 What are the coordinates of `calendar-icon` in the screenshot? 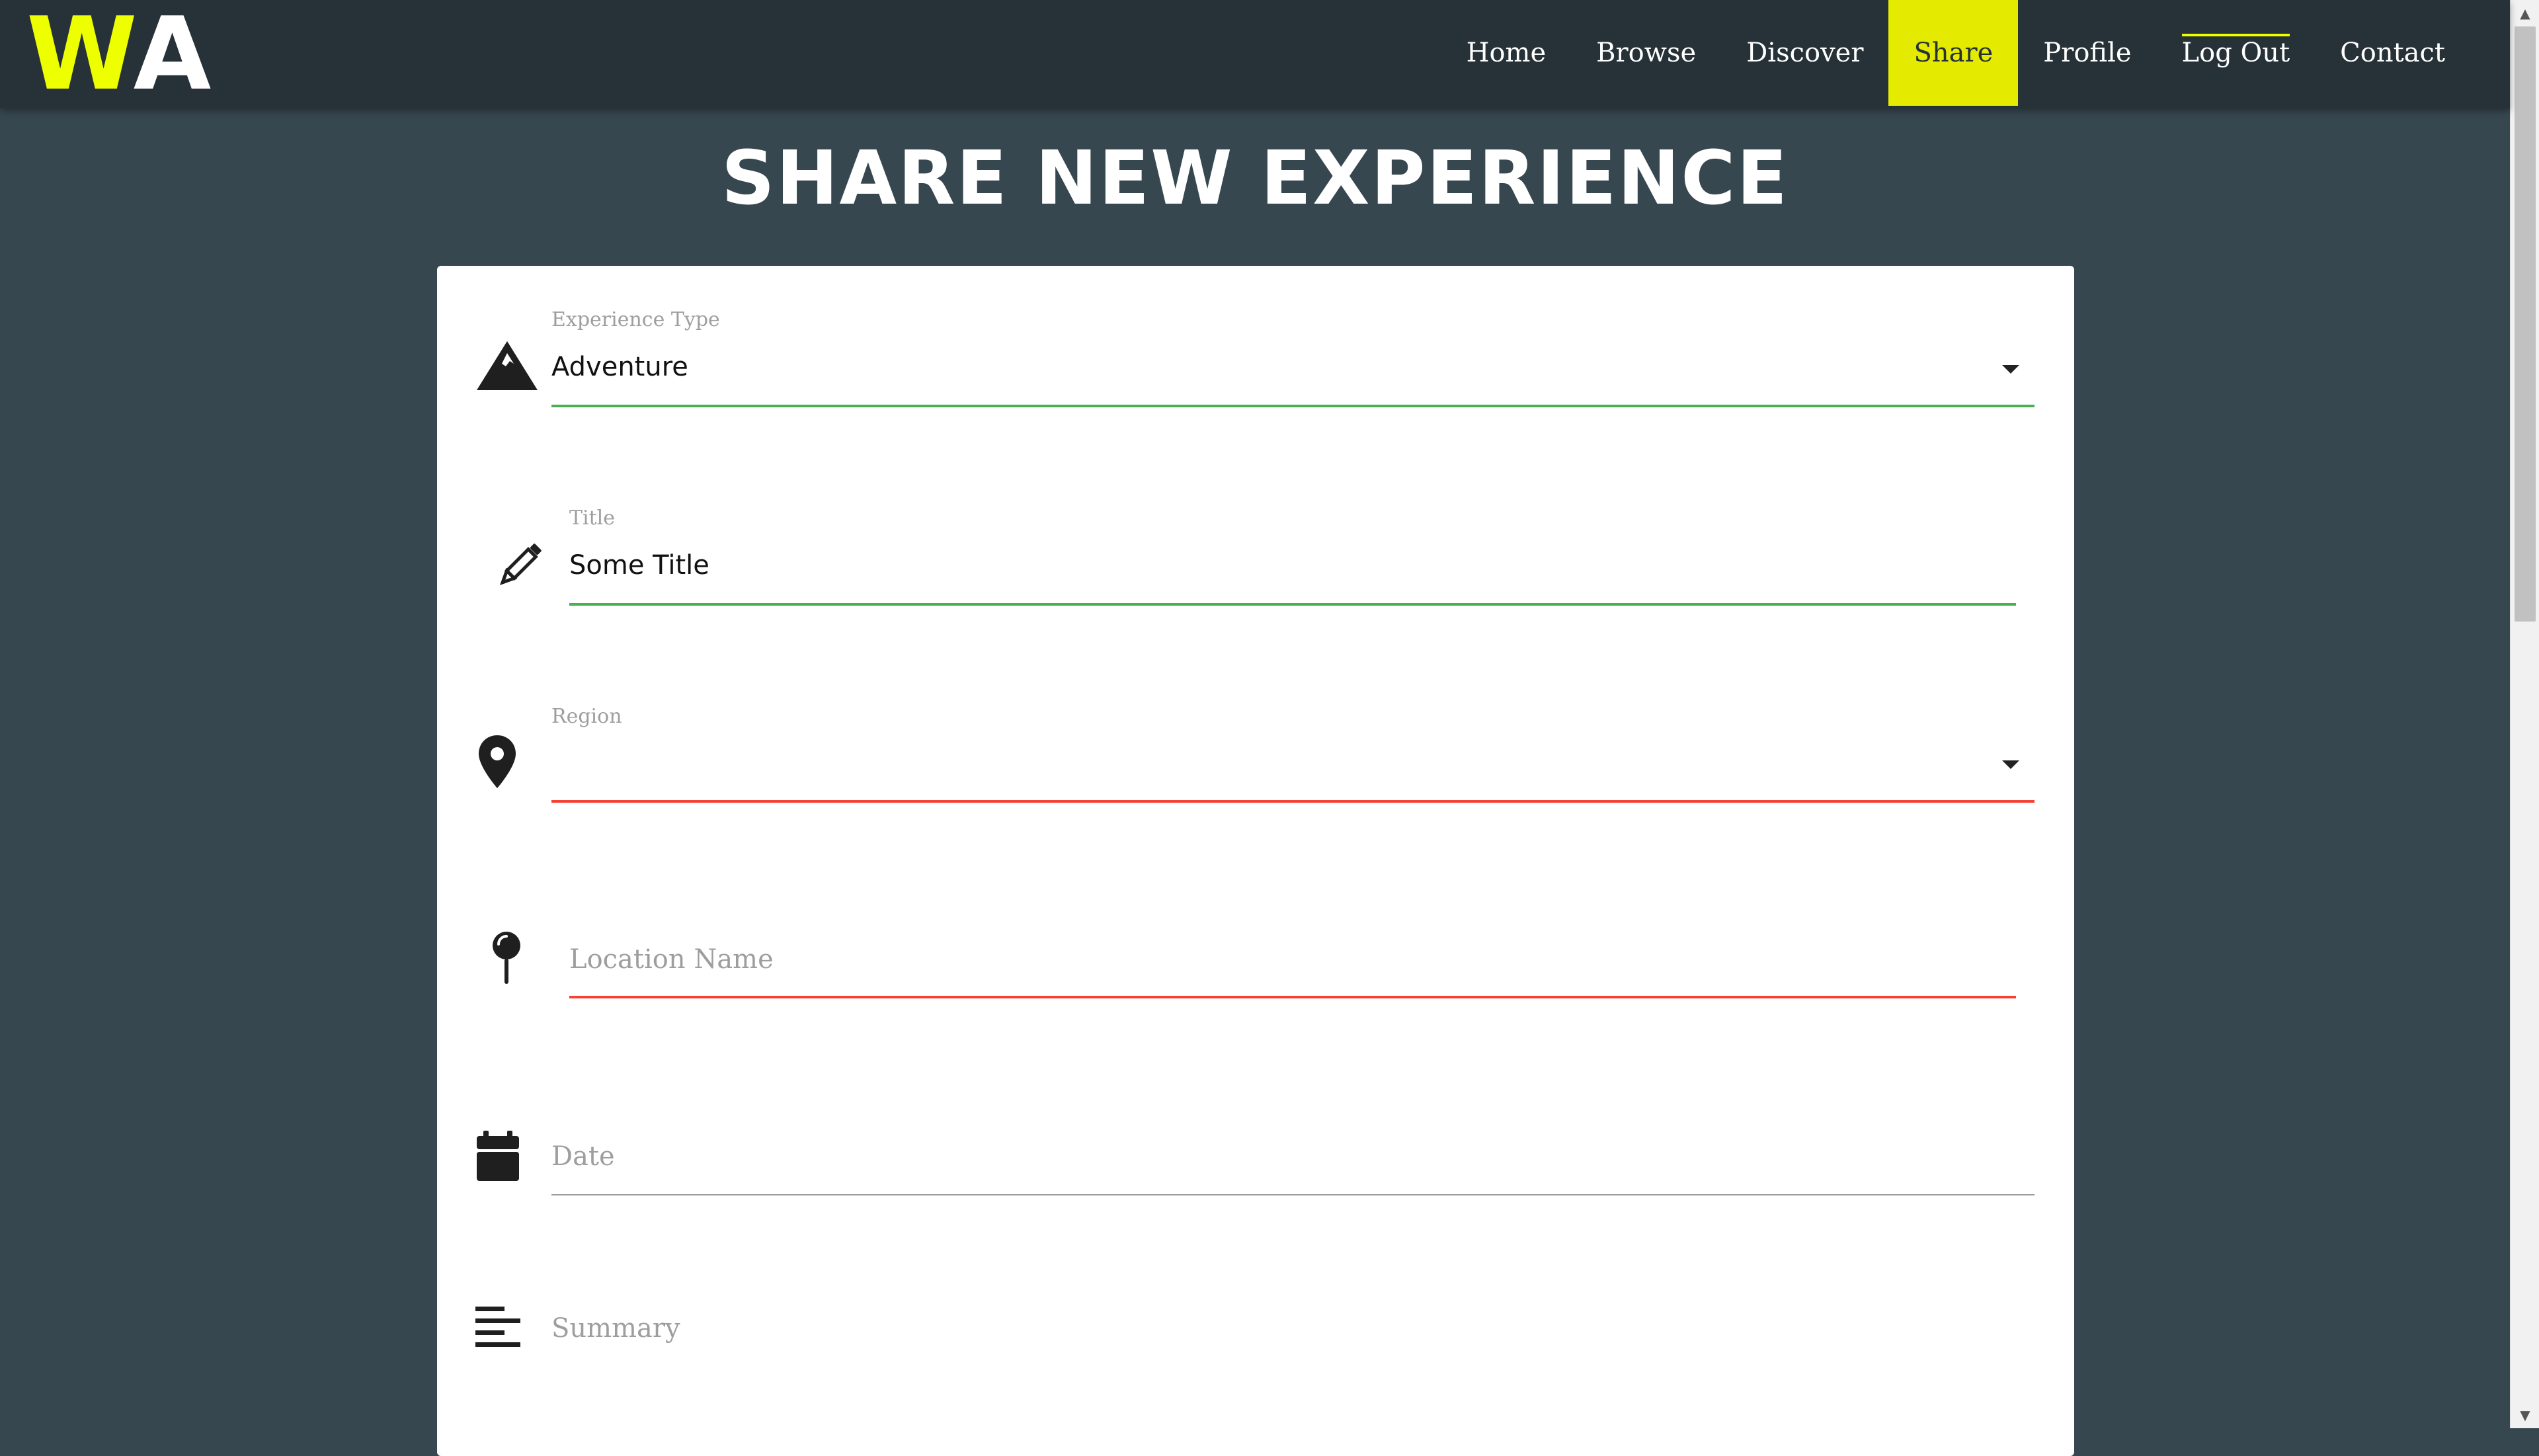 It's located at (498, 1155).